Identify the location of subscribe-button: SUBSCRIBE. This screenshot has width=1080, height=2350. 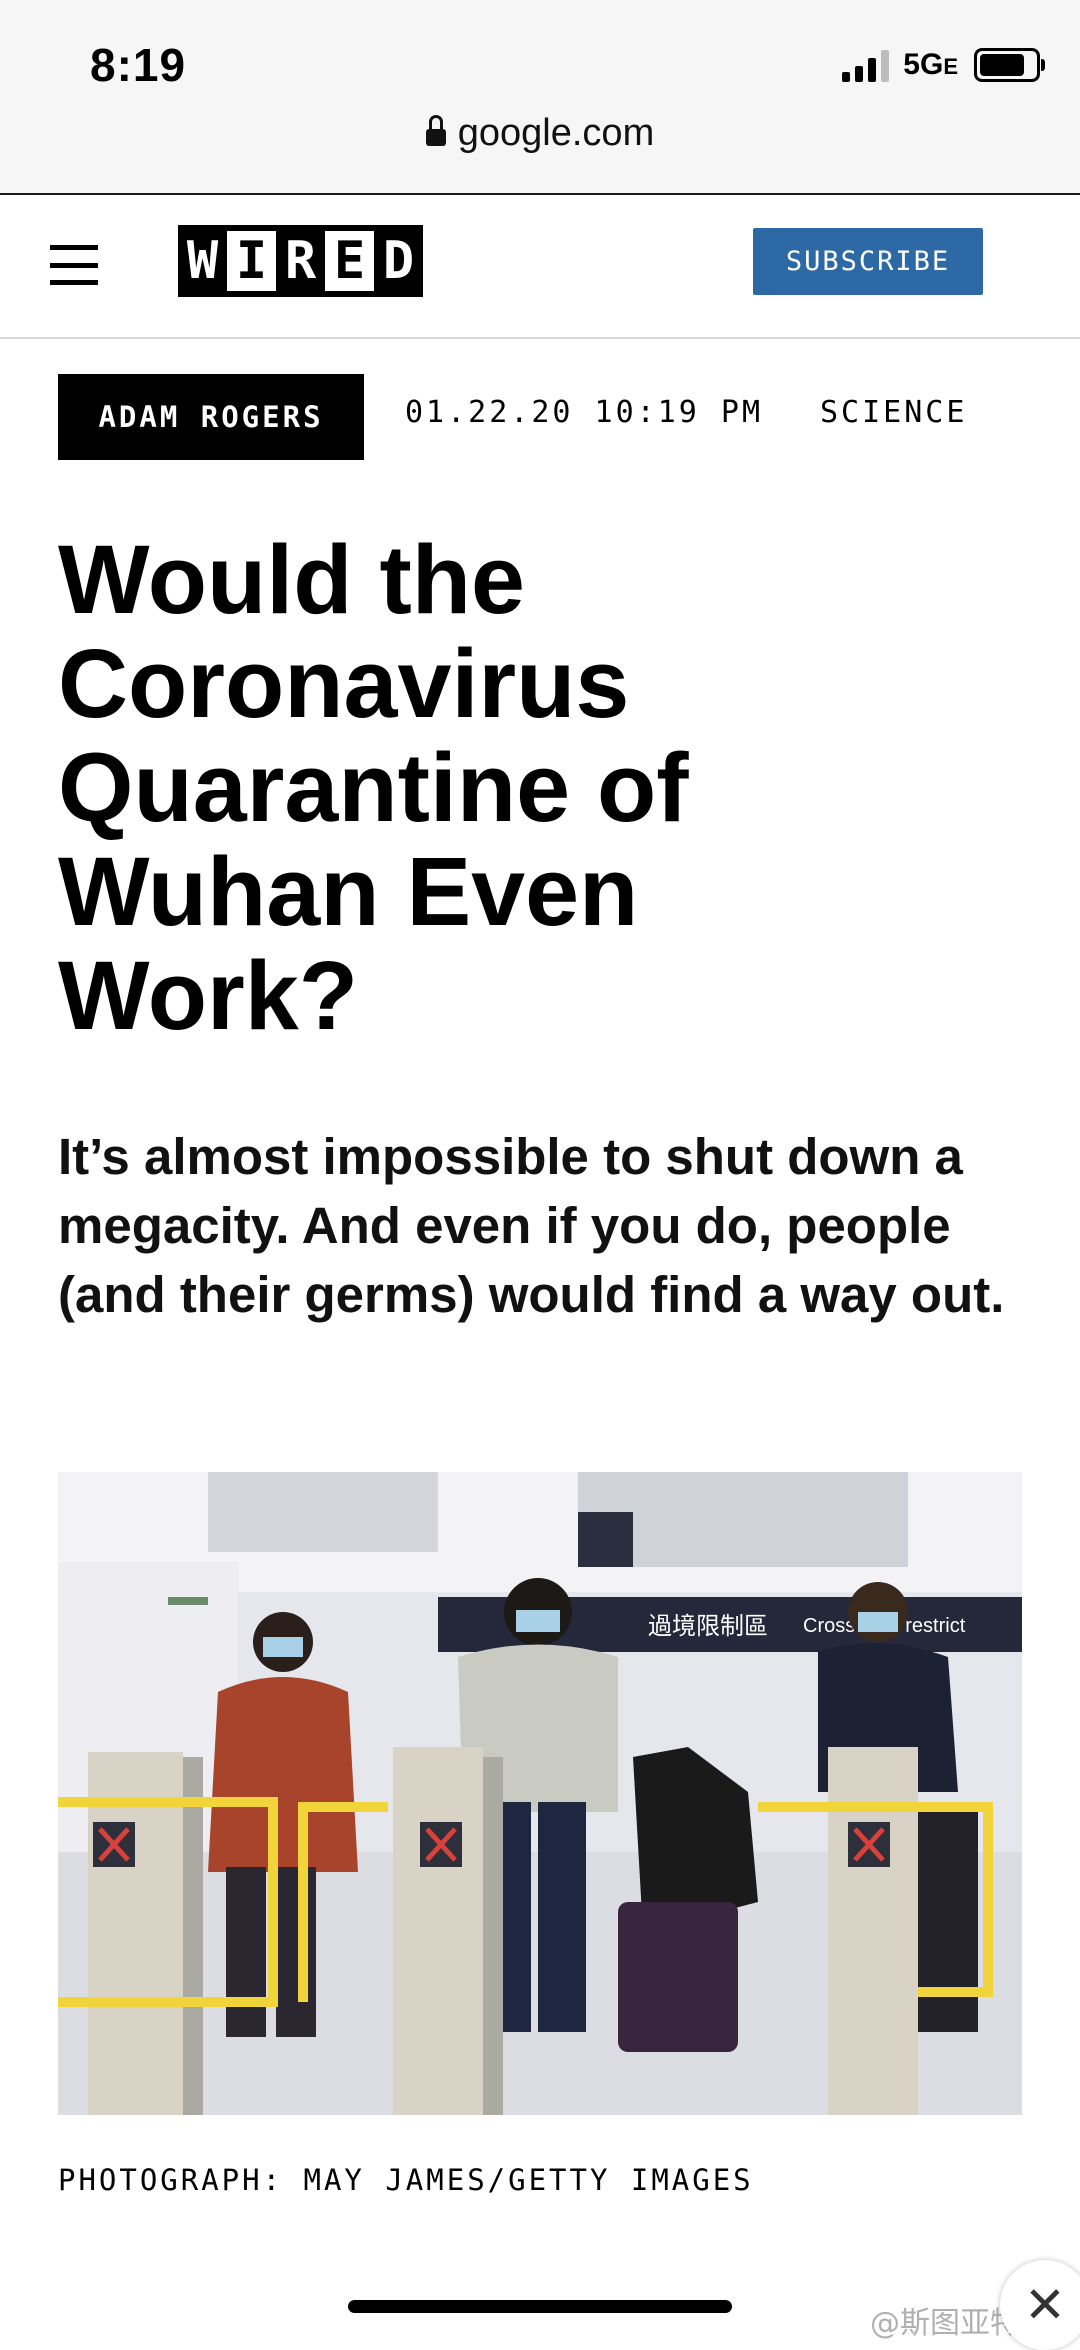
(868, 261).